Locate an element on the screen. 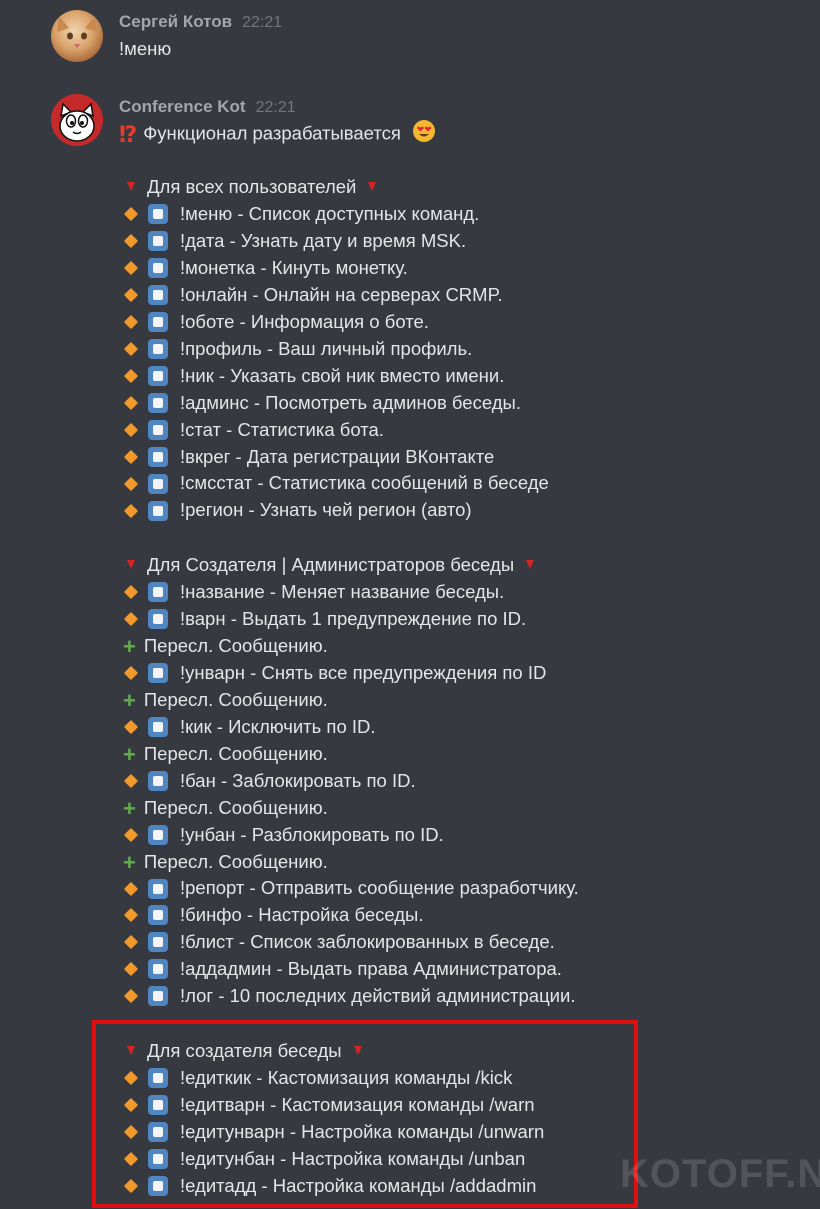  message-author: Сергей Котов 22:21 is located at coordinates (200, 22).